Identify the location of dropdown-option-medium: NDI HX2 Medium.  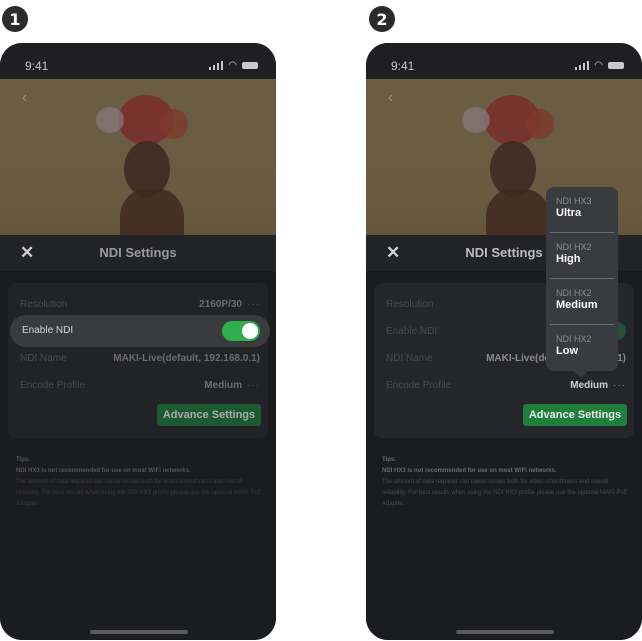
(582, 304).